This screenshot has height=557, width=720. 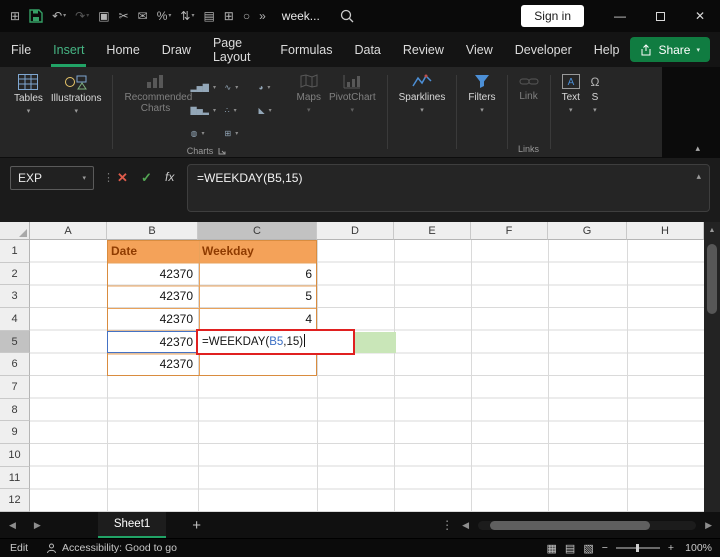 I want to click on pie-chart-icon: ◕ ▾, so click(x=275, y=87).